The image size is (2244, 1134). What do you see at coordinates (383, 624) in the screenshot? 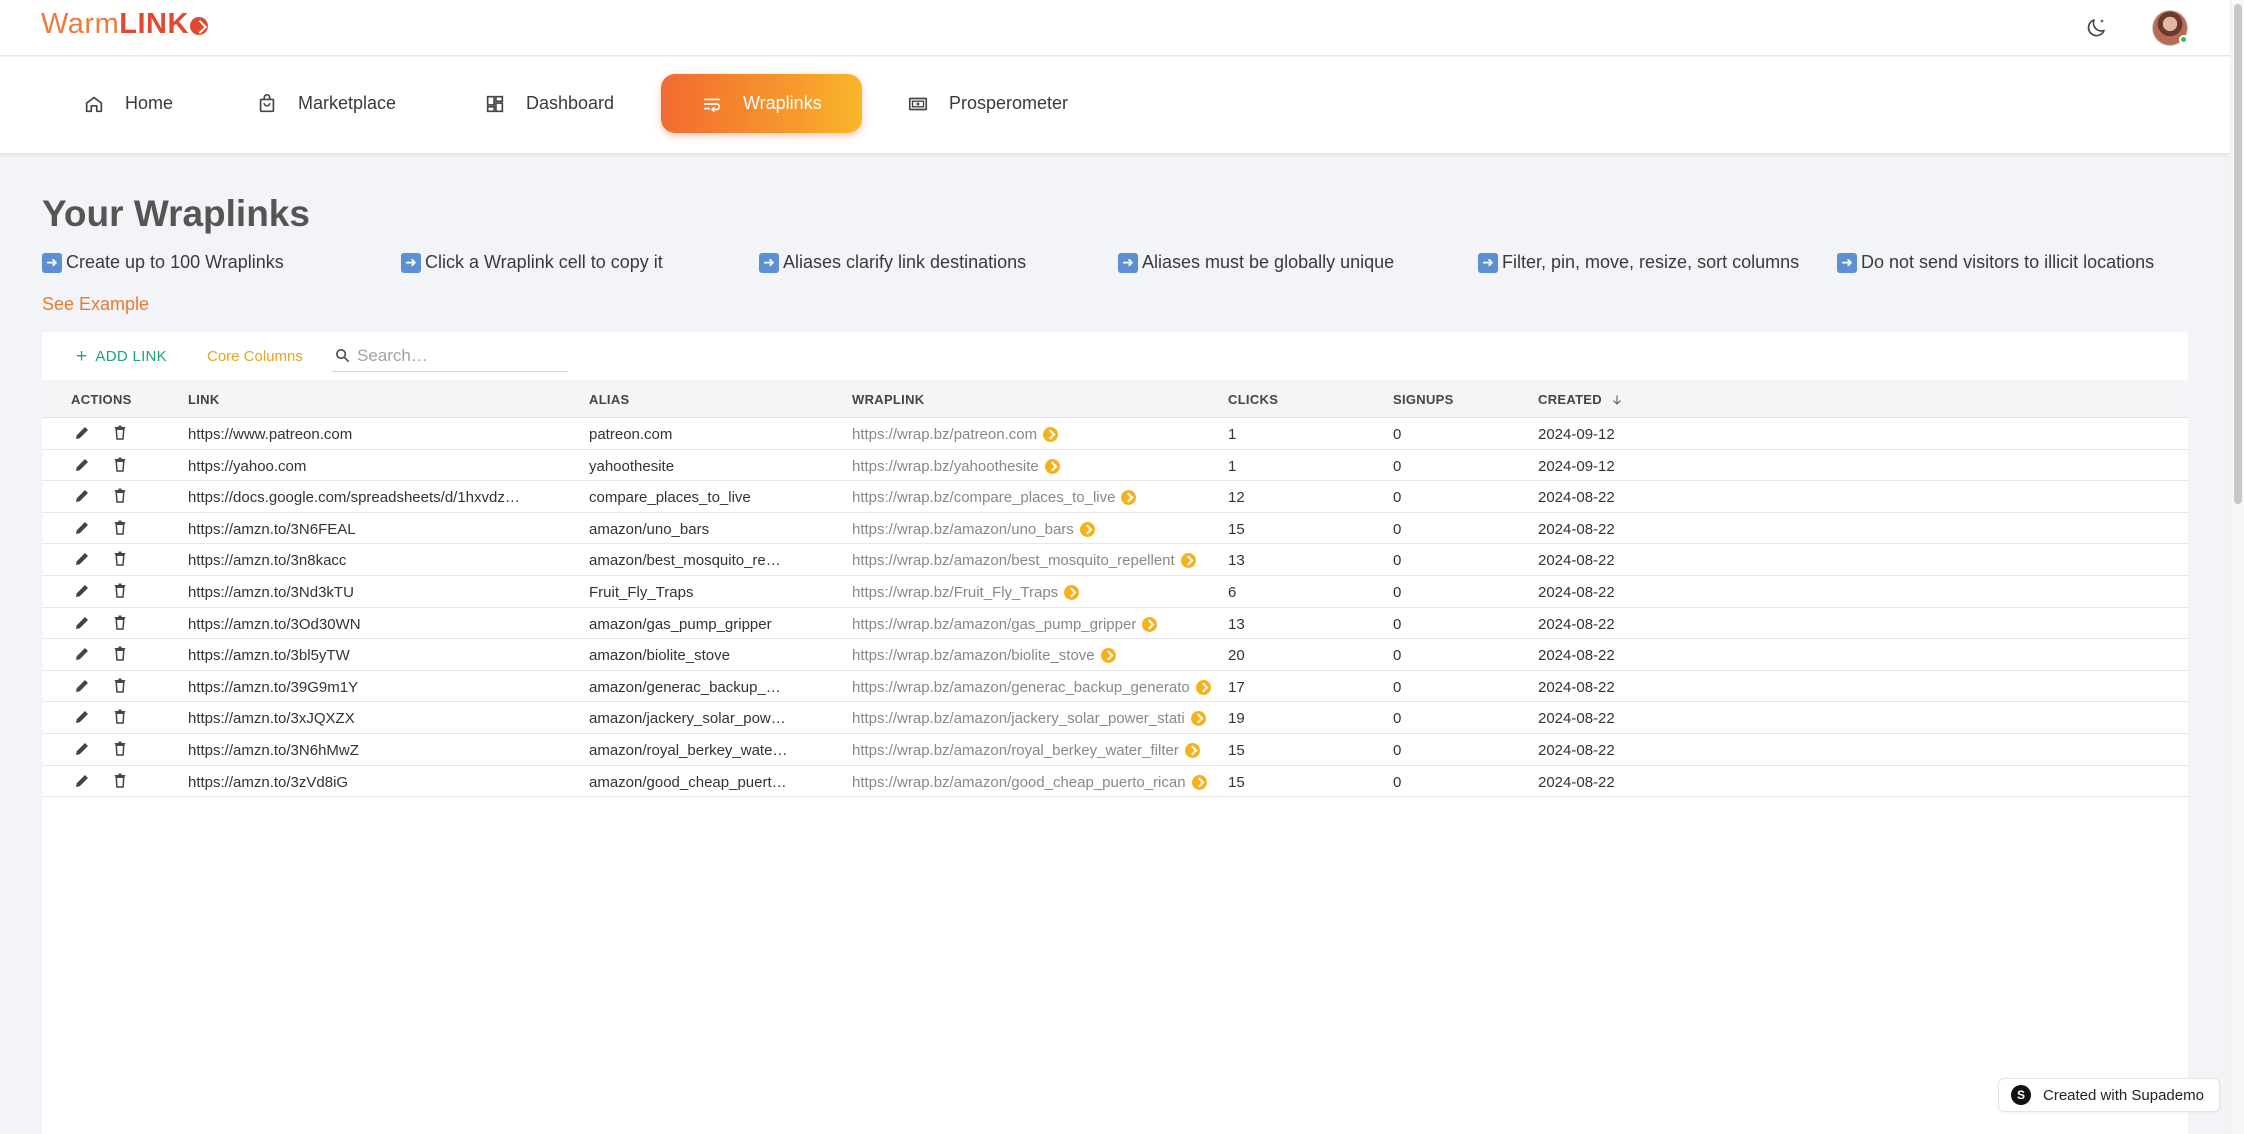
I see `cell-link: https://amzn.to/3Od30WN` at bounding box center [383, 624].